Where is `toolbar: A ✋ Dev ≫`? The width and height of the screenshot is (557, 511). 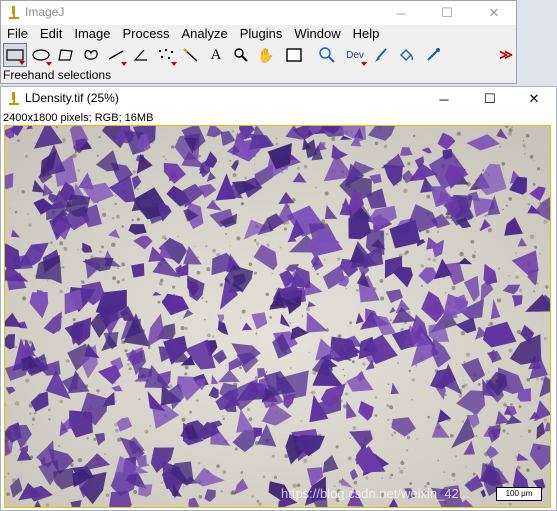
toolbar: A ✋ Dev ≫ is located at coordinates (258, 55).